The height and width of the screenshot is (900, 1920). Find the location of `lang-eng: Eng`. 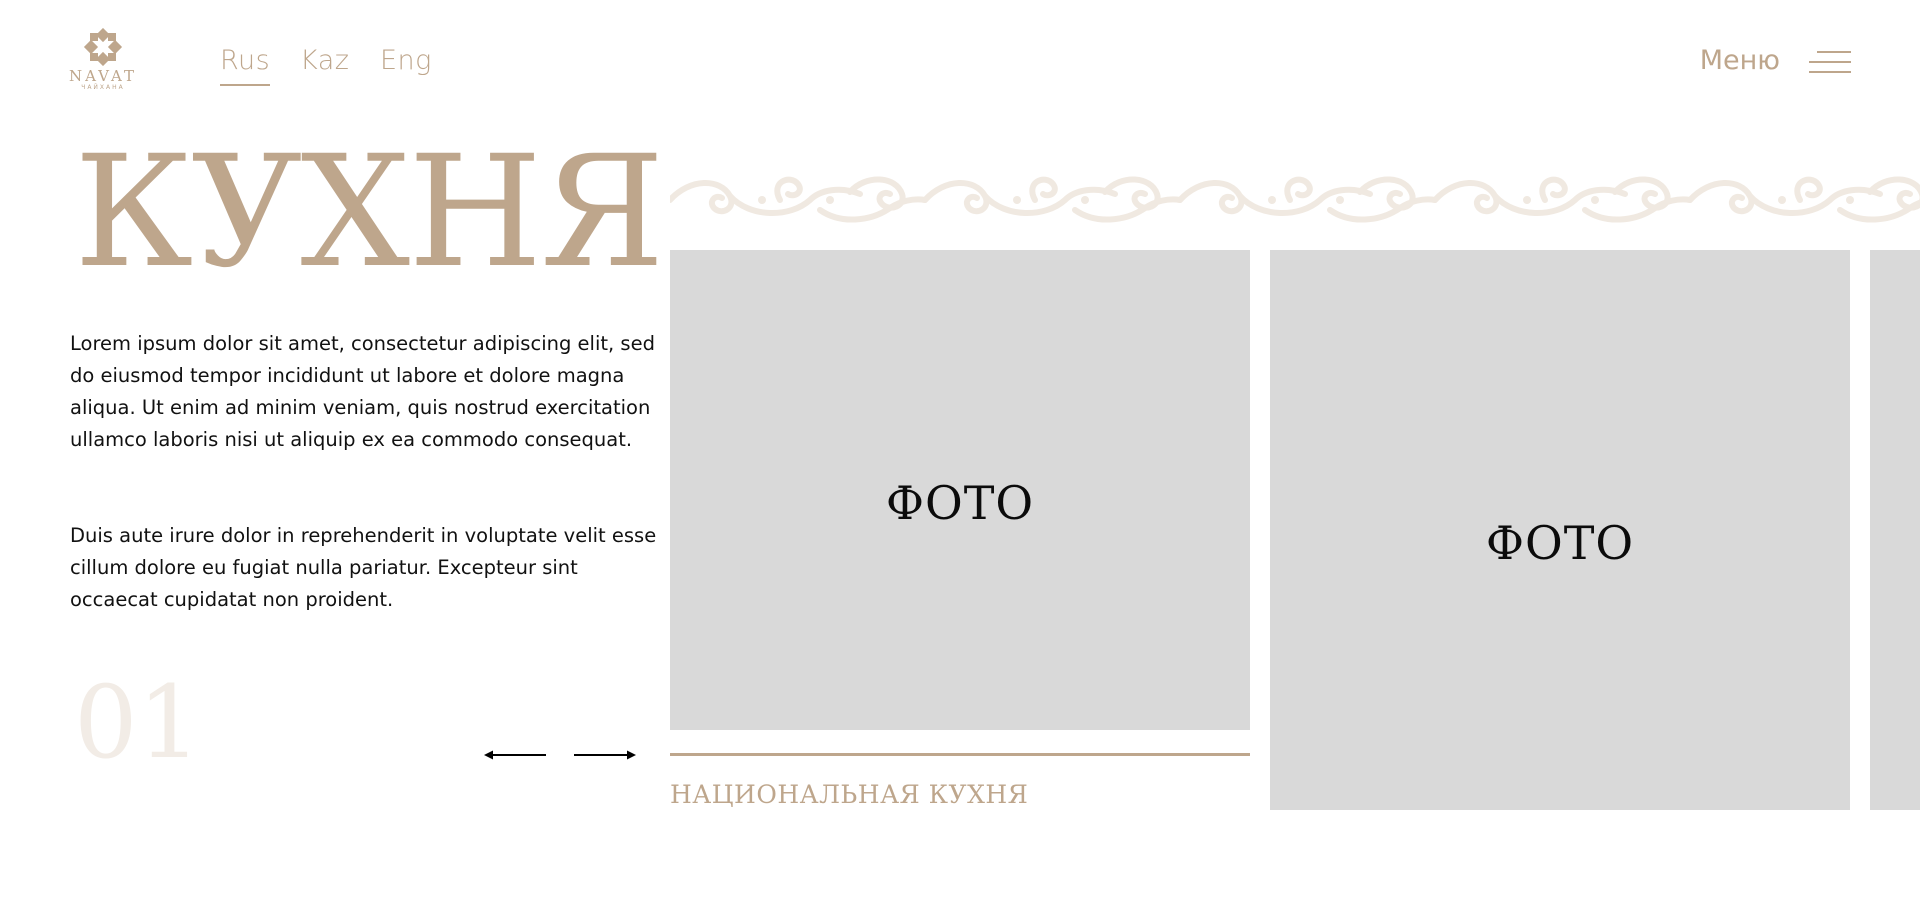

lang-eng: Eng is located at coordinates (406, 60).